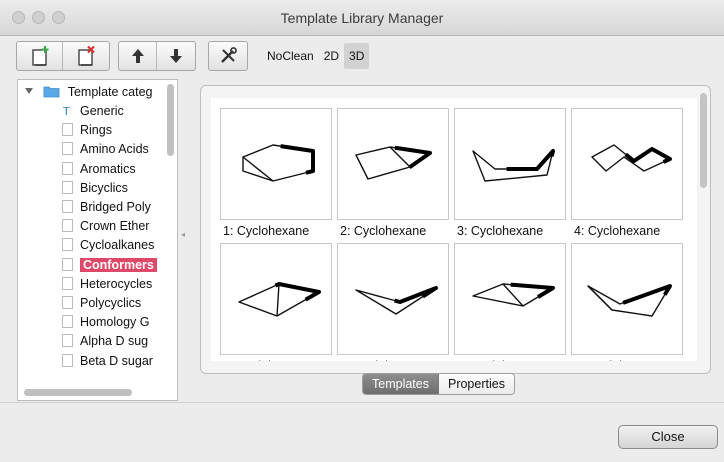 The width and height of the screenshot is (724, 462). What do you see at coordinates (114, 341) in the screenshot?
I see `tree-item-label: Alpha D sug` at bounding box center [114, 341].